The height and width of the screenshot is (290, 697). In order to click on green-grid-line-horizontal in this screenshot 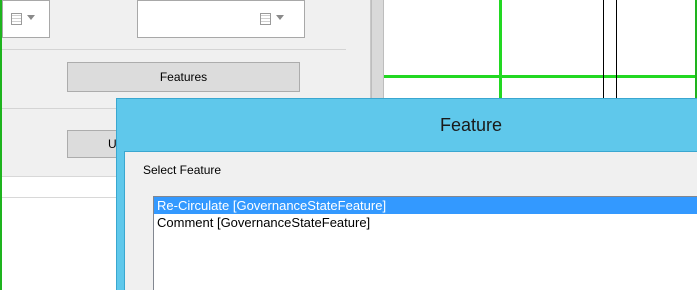, I will do `click(539, 76)`.